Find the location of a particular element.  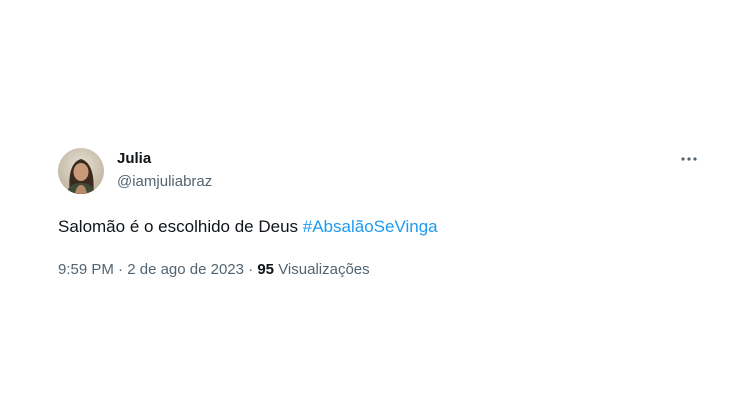

tweet-time: 9:59 PM is located at coordinates (86, 269).